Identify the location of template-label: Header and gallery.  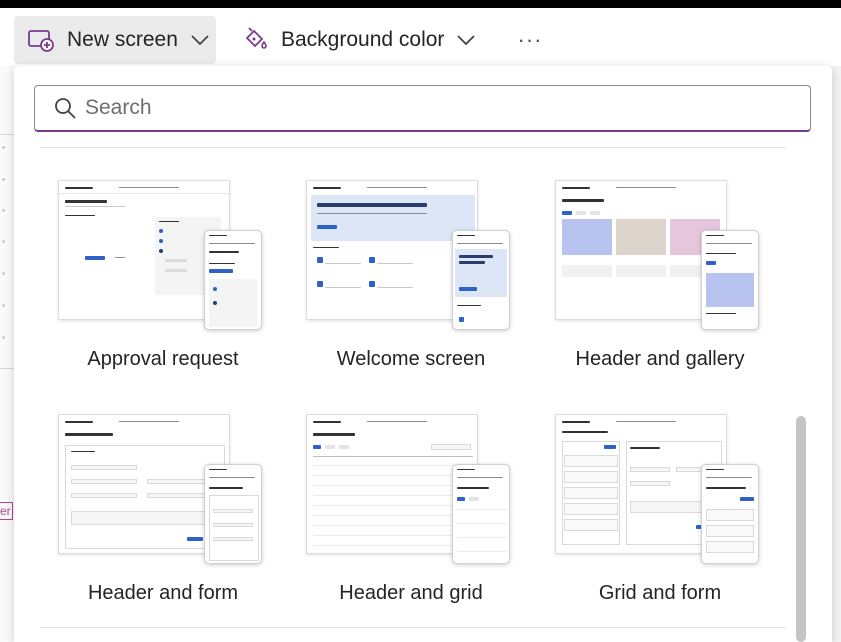
(660, 359).